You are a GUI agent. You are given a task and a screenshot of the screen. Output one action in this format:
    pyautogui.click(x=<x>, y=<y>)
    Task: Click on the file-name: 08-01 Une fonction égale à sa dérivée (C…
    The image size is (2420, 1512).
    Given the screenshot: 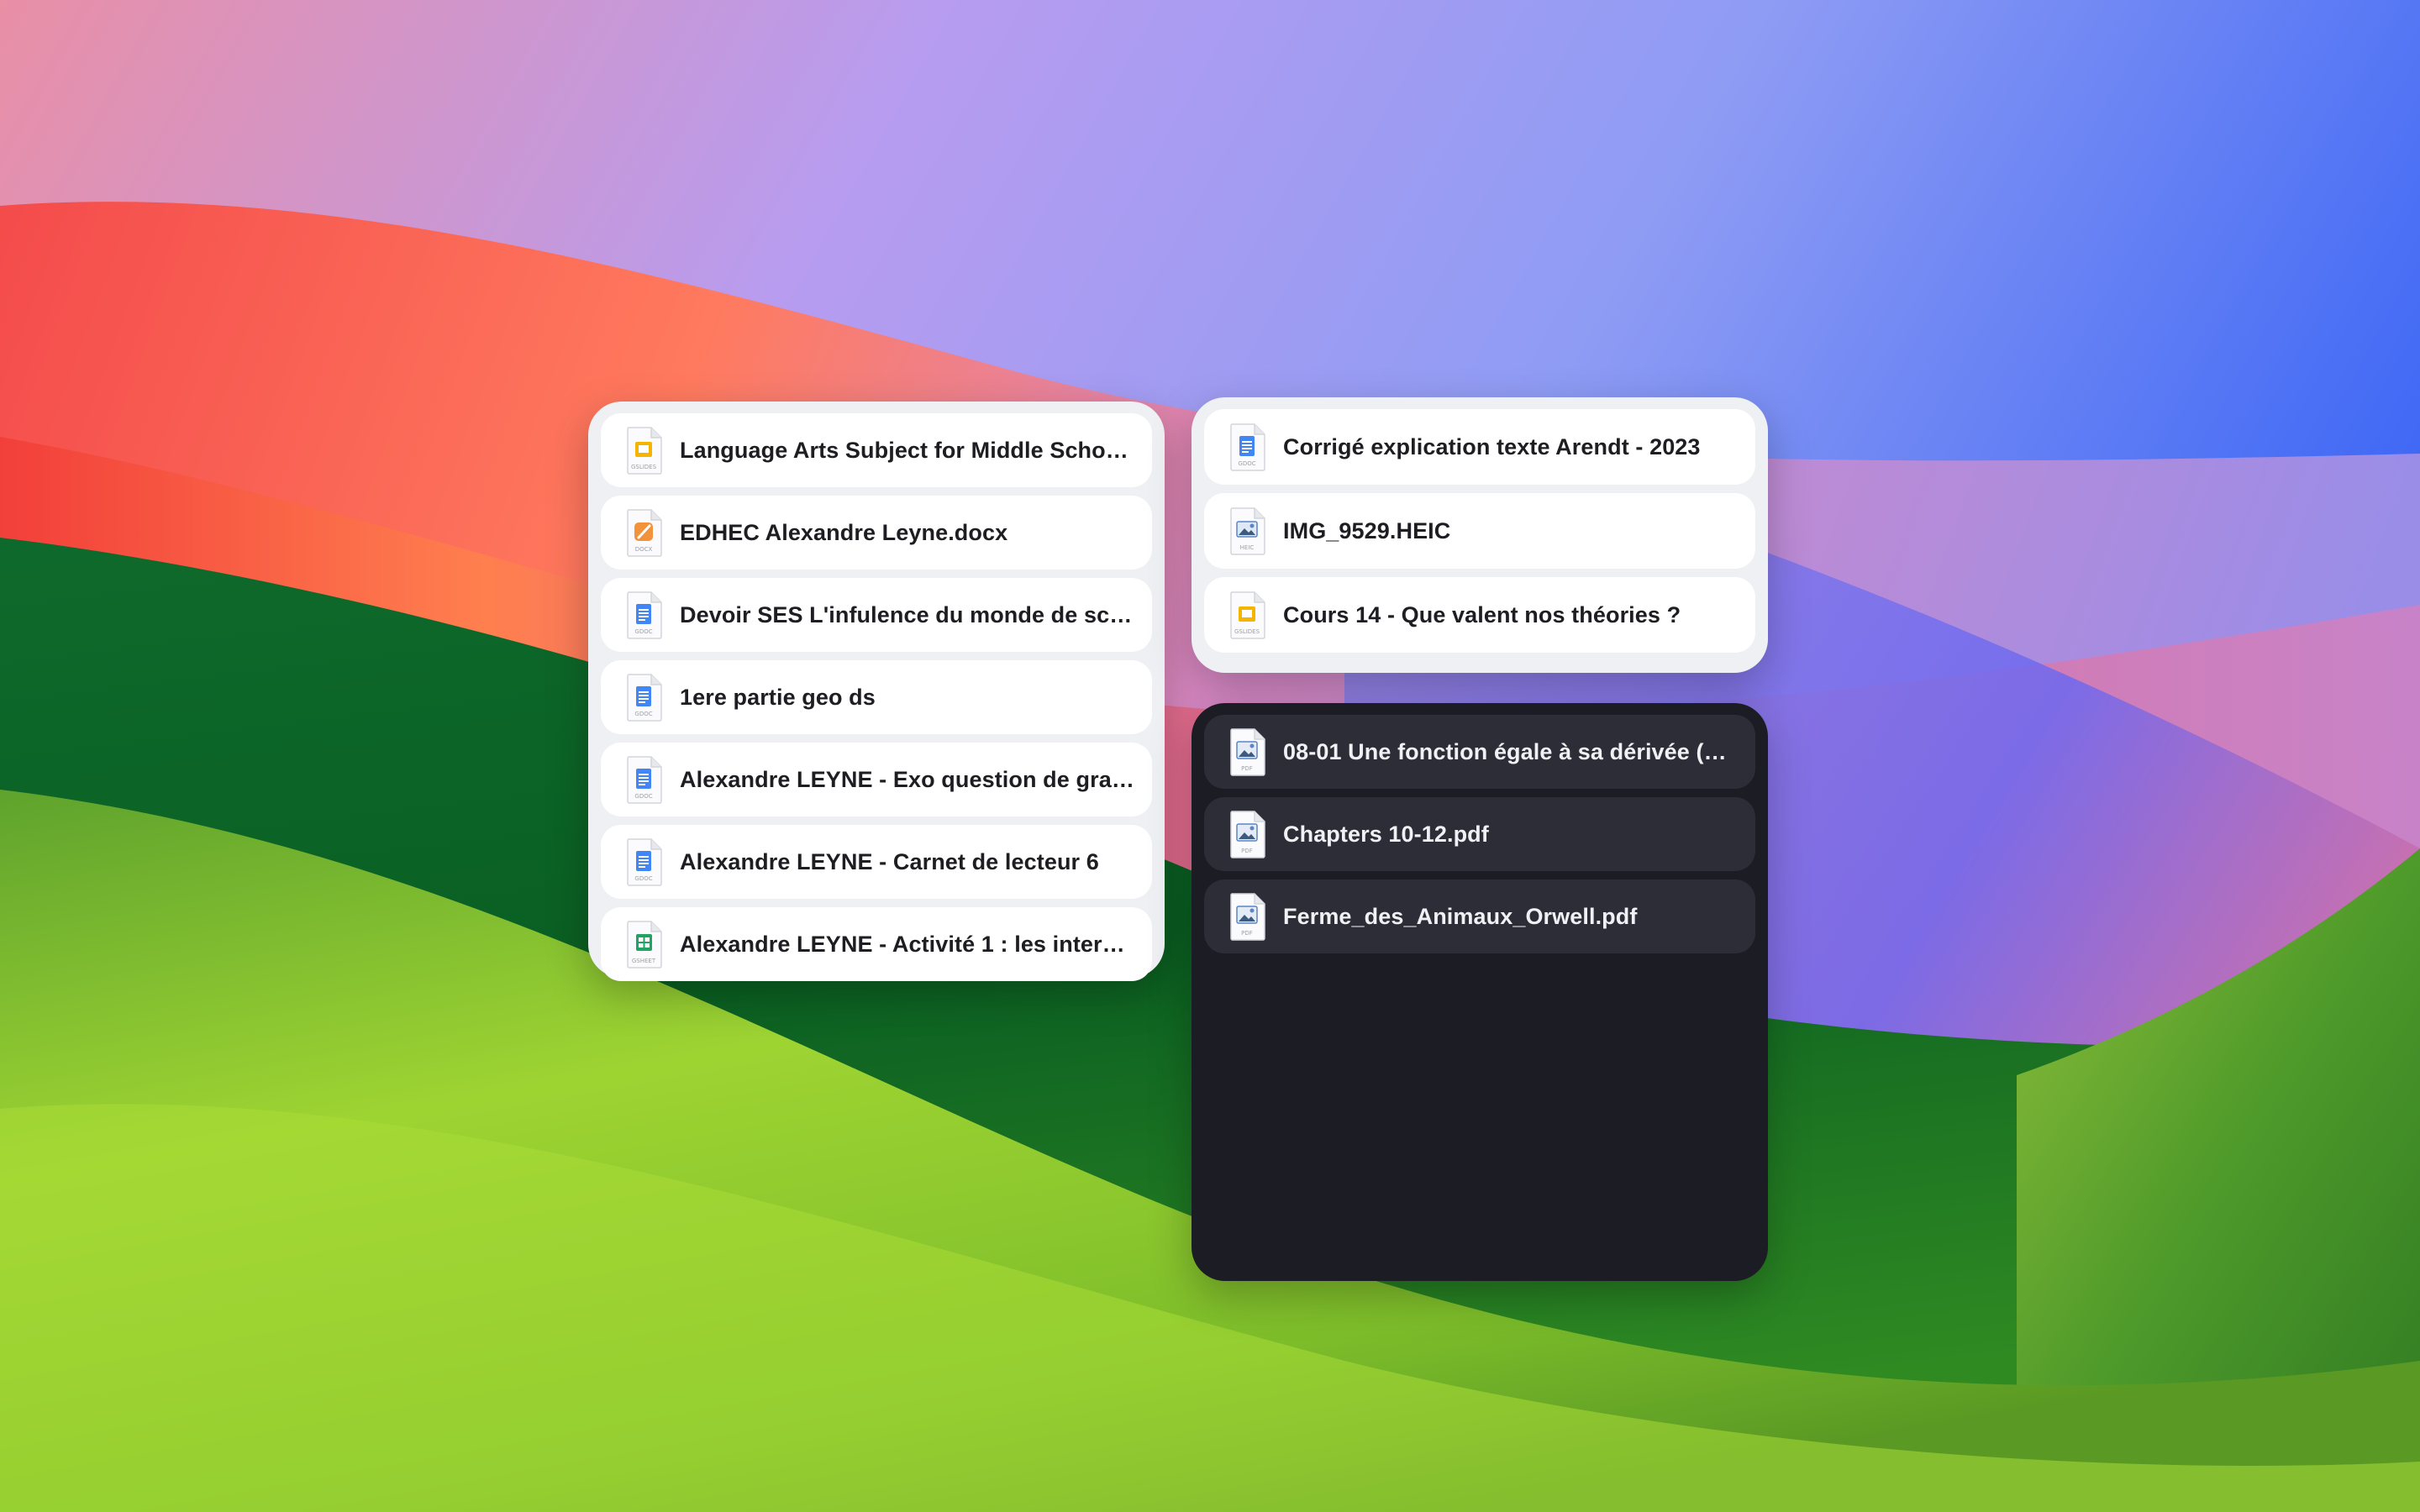 What is the action you would take?
    pyautogui.click(x=1511, y=751)
    